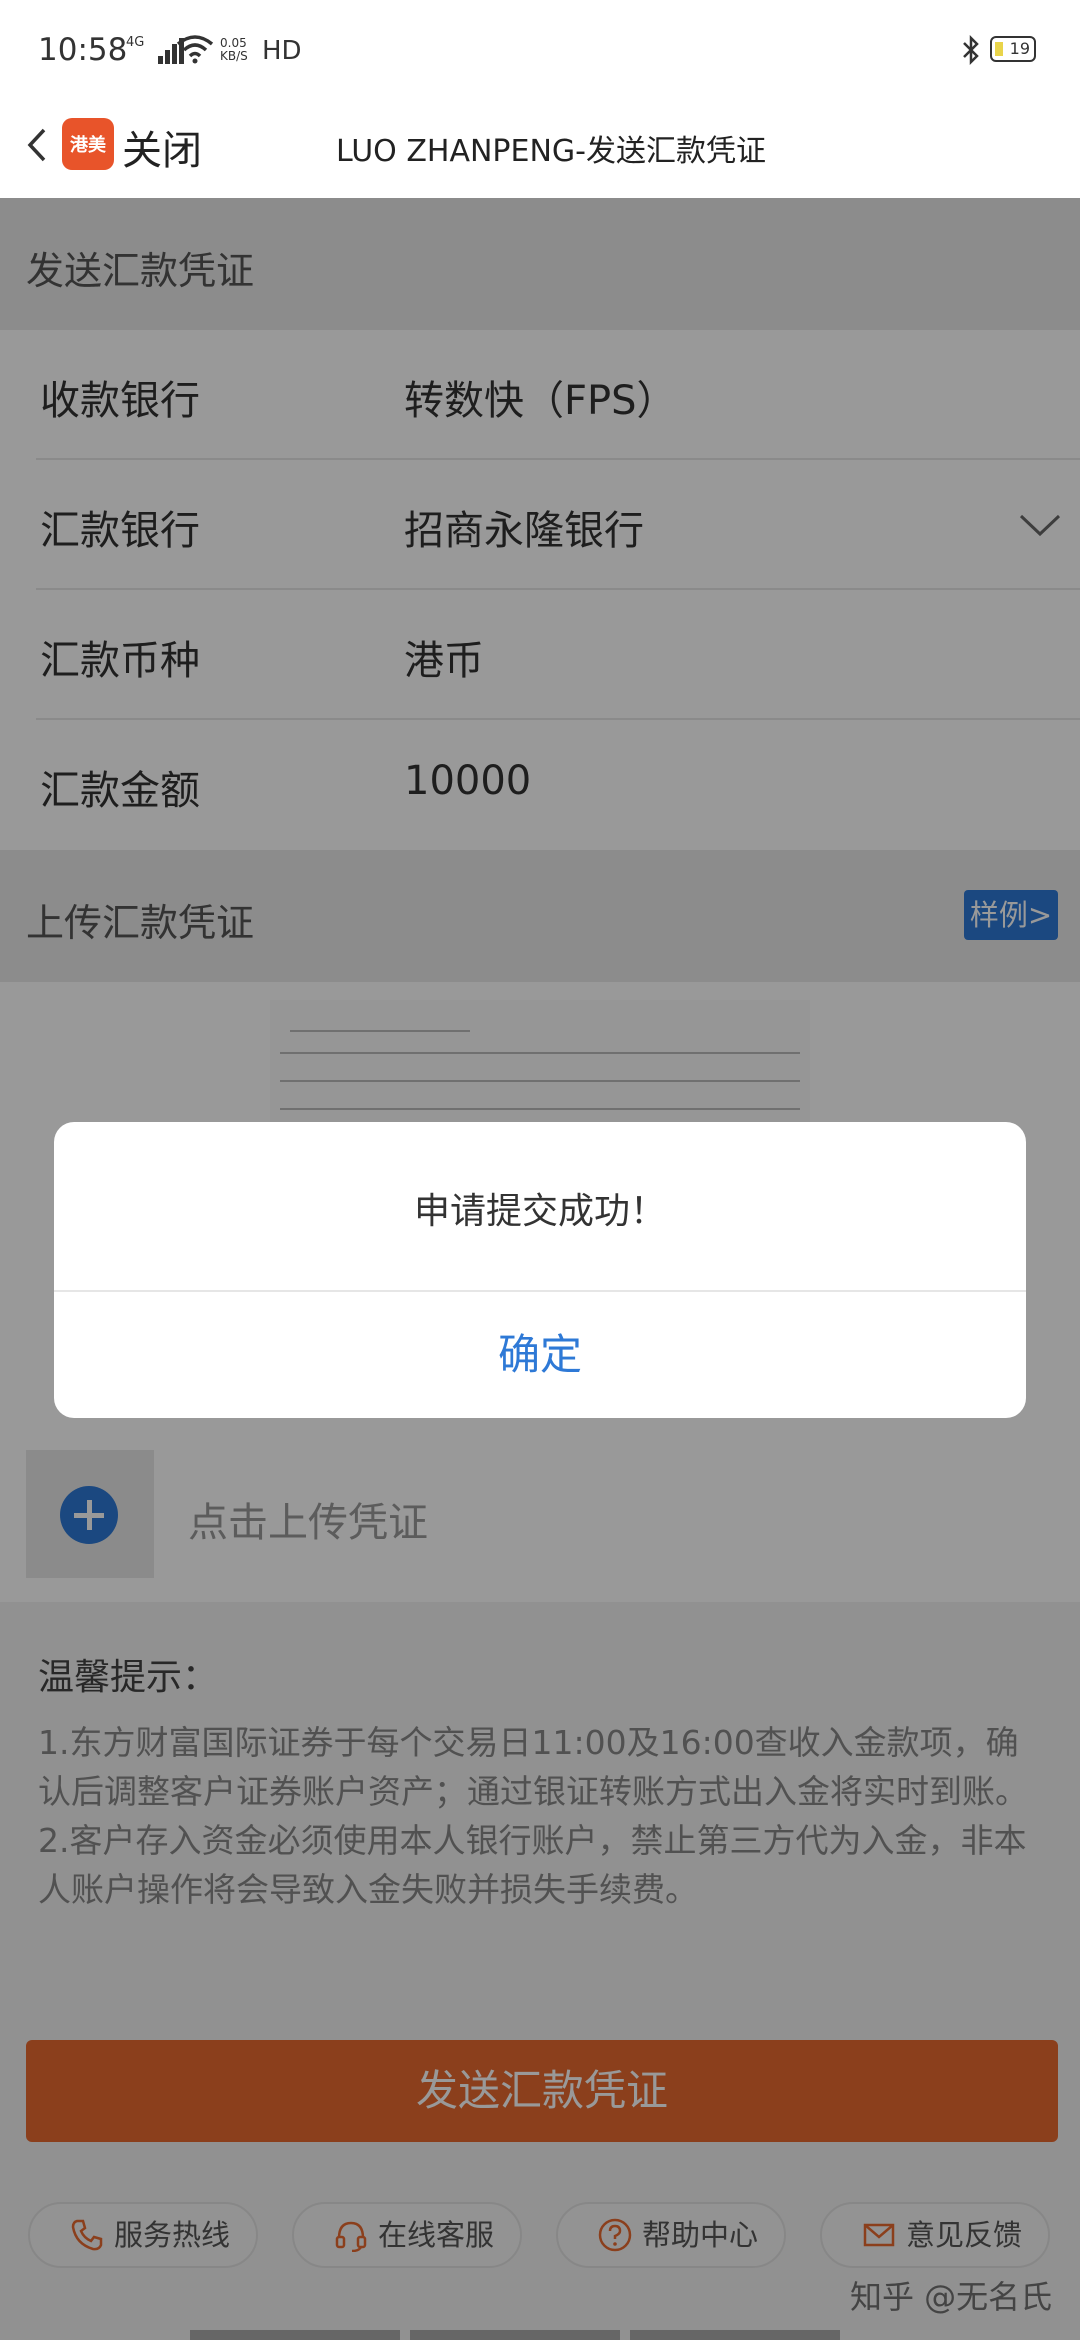  Describe the element at coordinates (162, 147) in the screenshot. I see `close-button: 关闭` at that location.